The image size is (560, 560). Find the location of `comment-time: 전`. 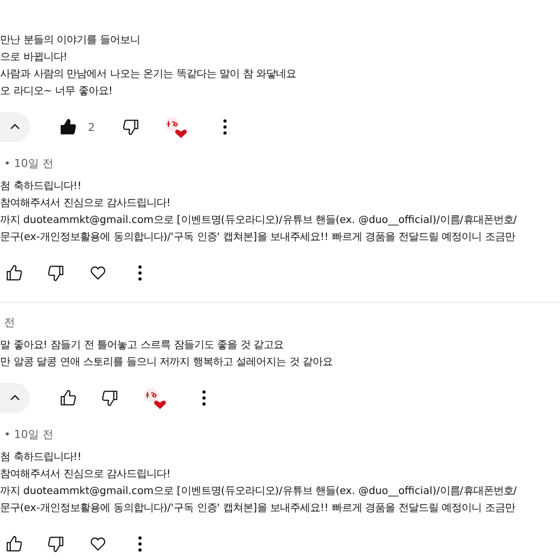

comment-time: 전 is located at coordinates (9, 323).